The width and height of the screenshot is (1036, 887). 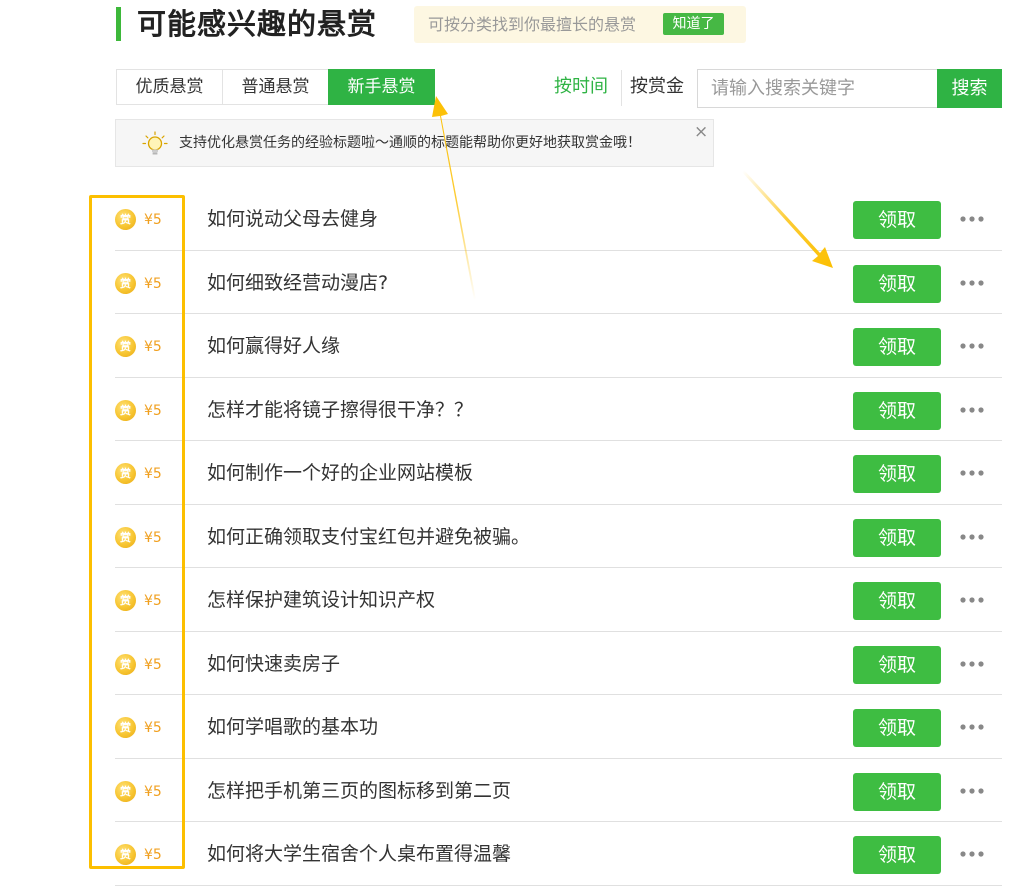 What do you see at coordinates (532, 24) in the screenshot?
I see `hint-text: 可按分类找到你最擅长的悬赏` at bounding box center [532, 24].